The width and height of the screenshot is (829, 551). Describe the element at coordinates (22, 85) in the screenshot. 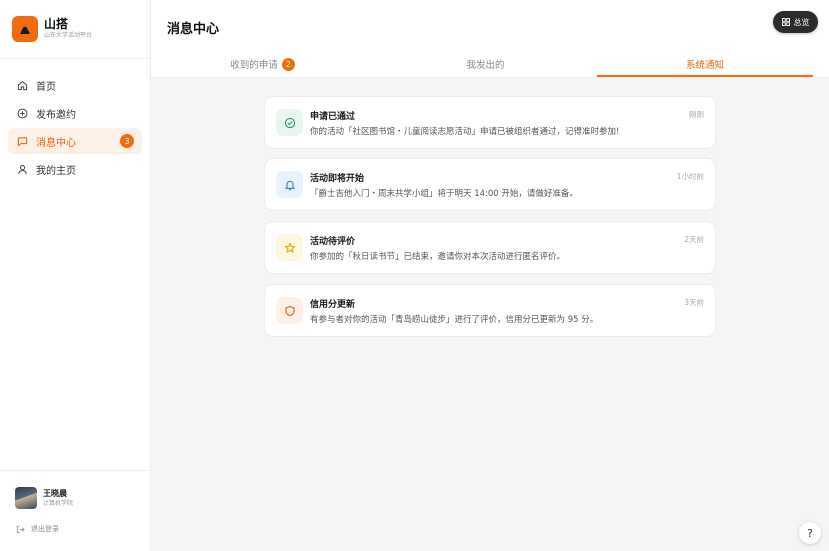

I see `home-icon` at that location.